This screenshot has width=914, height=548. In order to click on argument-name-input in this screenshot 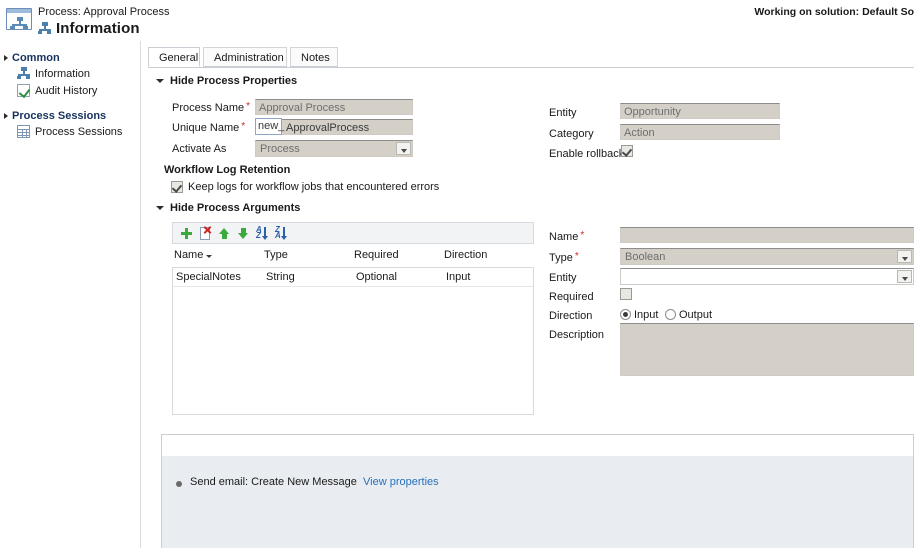, I will do `click(767, 235)`.